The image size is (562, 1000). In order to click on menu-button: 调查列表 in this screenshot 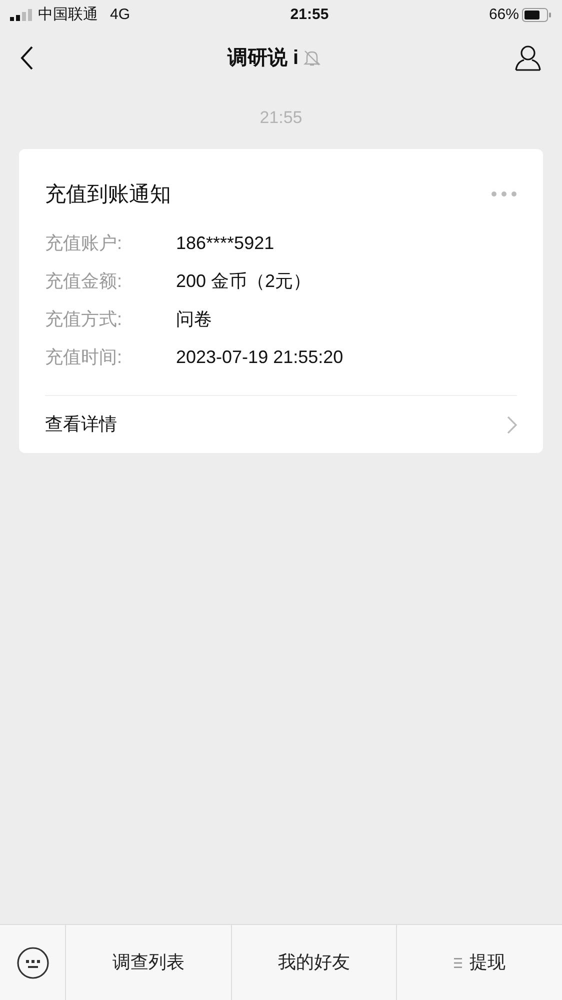, I will do `click(149, 962)`.